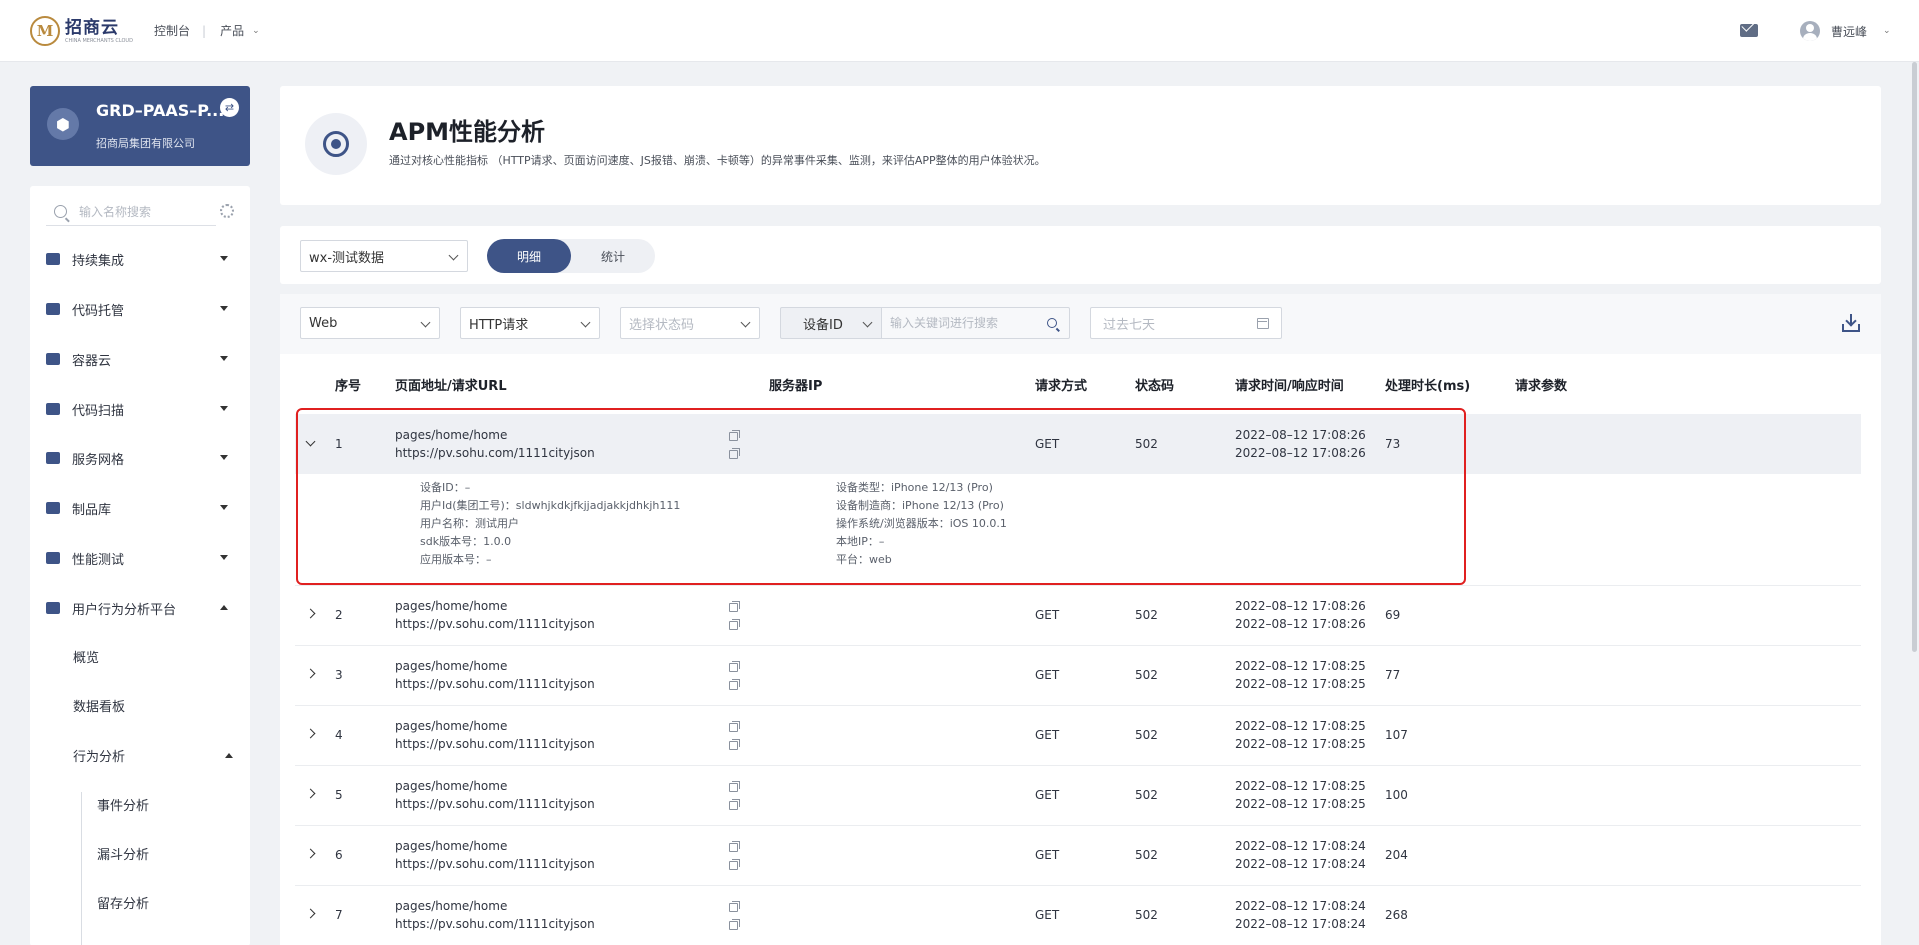 Image resolution: width=1919 pixels, height=945 pixels. Describe the element at coordinates (1052, 323) in the screenshot. I see `search-icon` at that location.